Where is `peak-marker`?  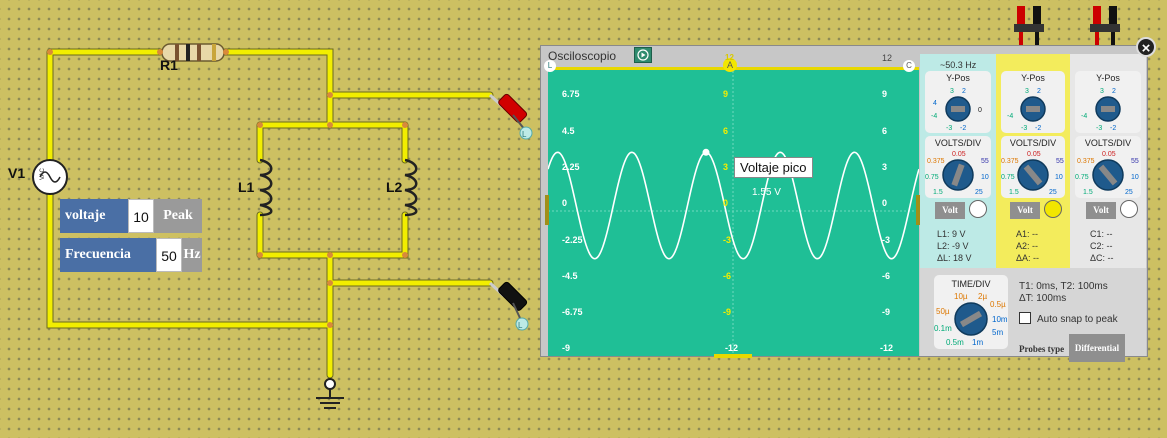
peak-marker is located at coordinates (706, 152).